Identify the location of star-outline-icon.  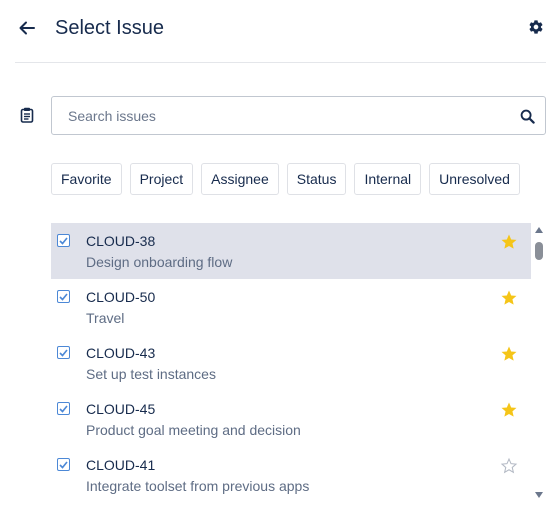
(509, 466).